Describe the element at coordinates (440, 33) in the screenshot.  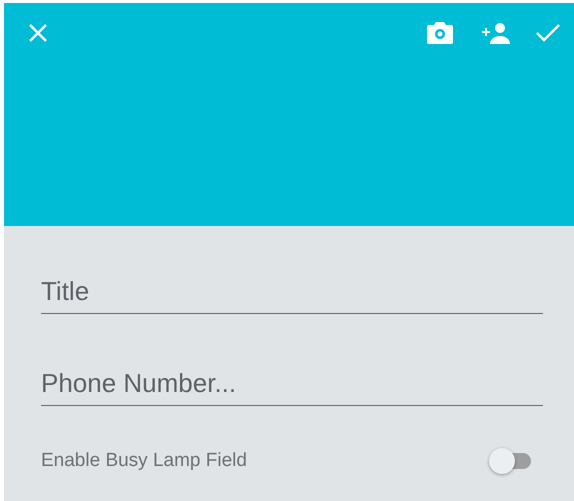
I see `camera-icon` at that location.